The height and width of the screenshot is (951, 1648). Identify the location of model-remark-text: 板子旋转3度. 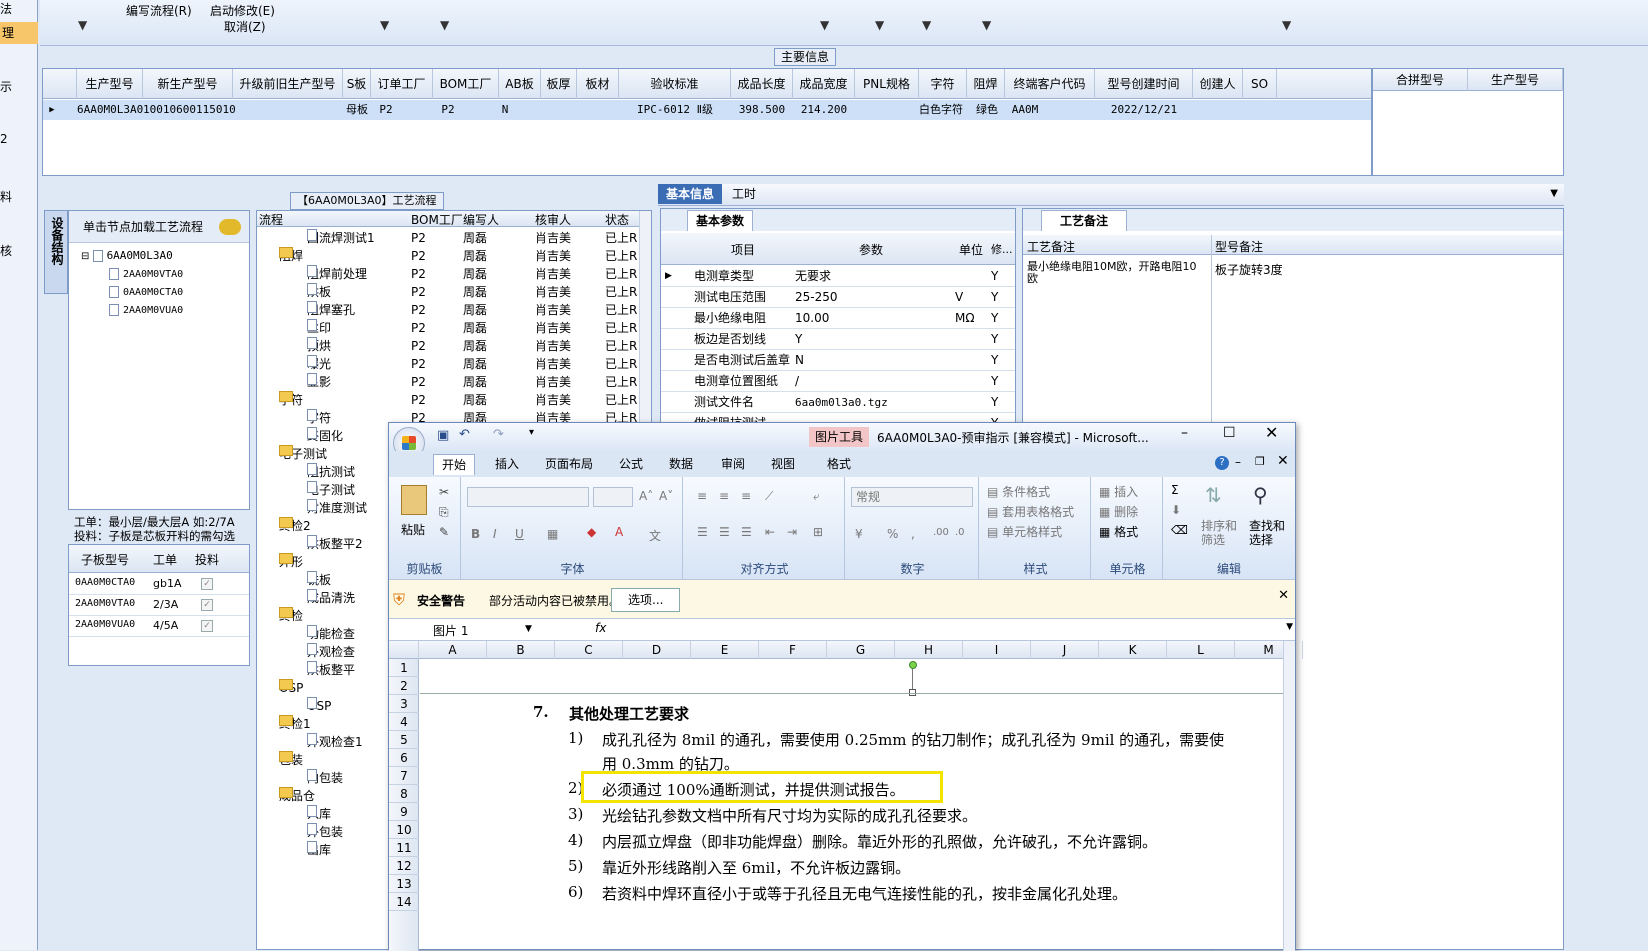
(1249, 269).